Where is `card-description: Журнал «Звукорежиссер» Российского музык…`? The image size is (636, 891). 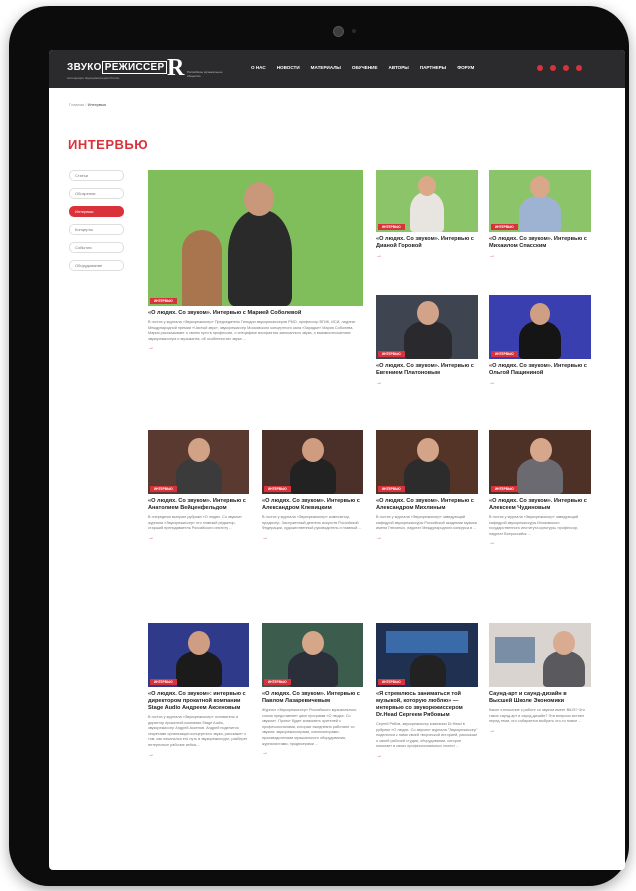
card-description: Журнал «Звукорежиссер» Российского музык… is located at coordinates (309, 727).